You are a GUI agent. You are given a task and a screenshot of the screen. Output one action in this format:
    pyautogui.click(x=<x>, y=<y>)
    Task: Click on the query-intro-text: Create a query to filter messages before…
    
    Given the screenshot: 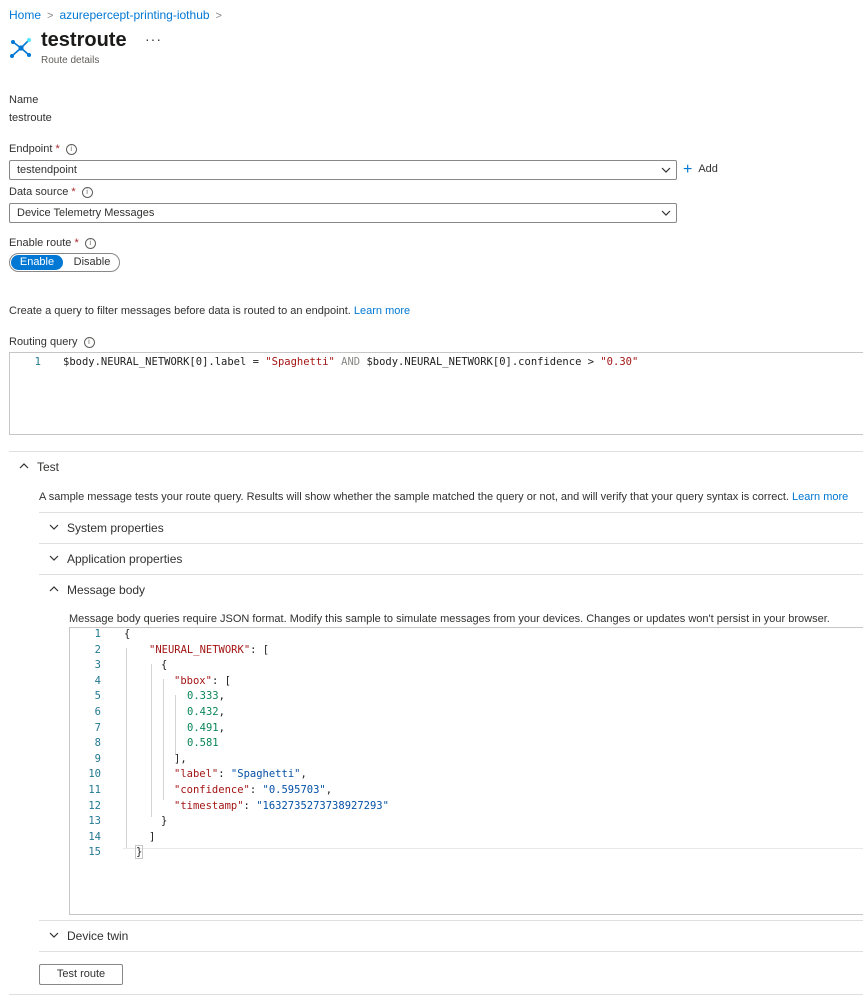 What is the action you would take?
    pyautogui.click(x=180, y=311)
    